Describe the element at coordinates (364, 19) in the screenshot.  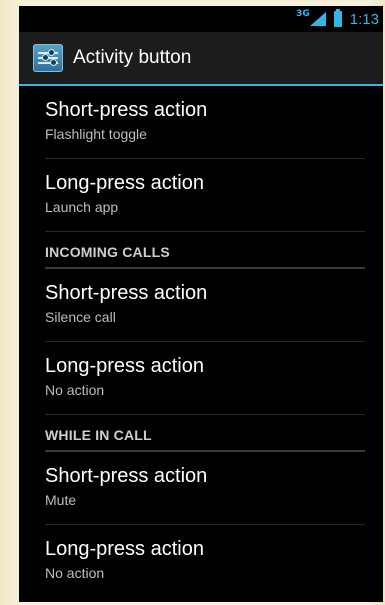
I see `clock: 1:13` at that location.